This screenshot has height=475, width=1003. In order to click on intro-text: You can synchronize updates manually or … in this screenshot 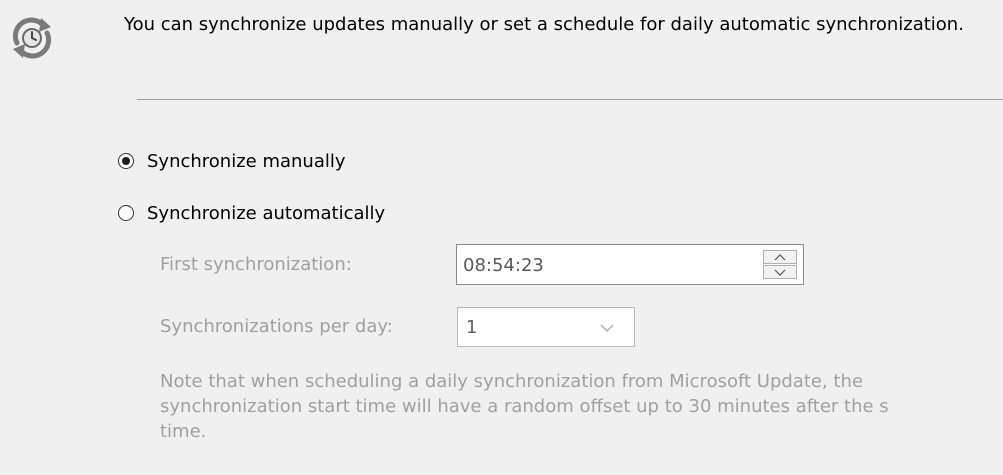, I will do `click(544, 24)`.